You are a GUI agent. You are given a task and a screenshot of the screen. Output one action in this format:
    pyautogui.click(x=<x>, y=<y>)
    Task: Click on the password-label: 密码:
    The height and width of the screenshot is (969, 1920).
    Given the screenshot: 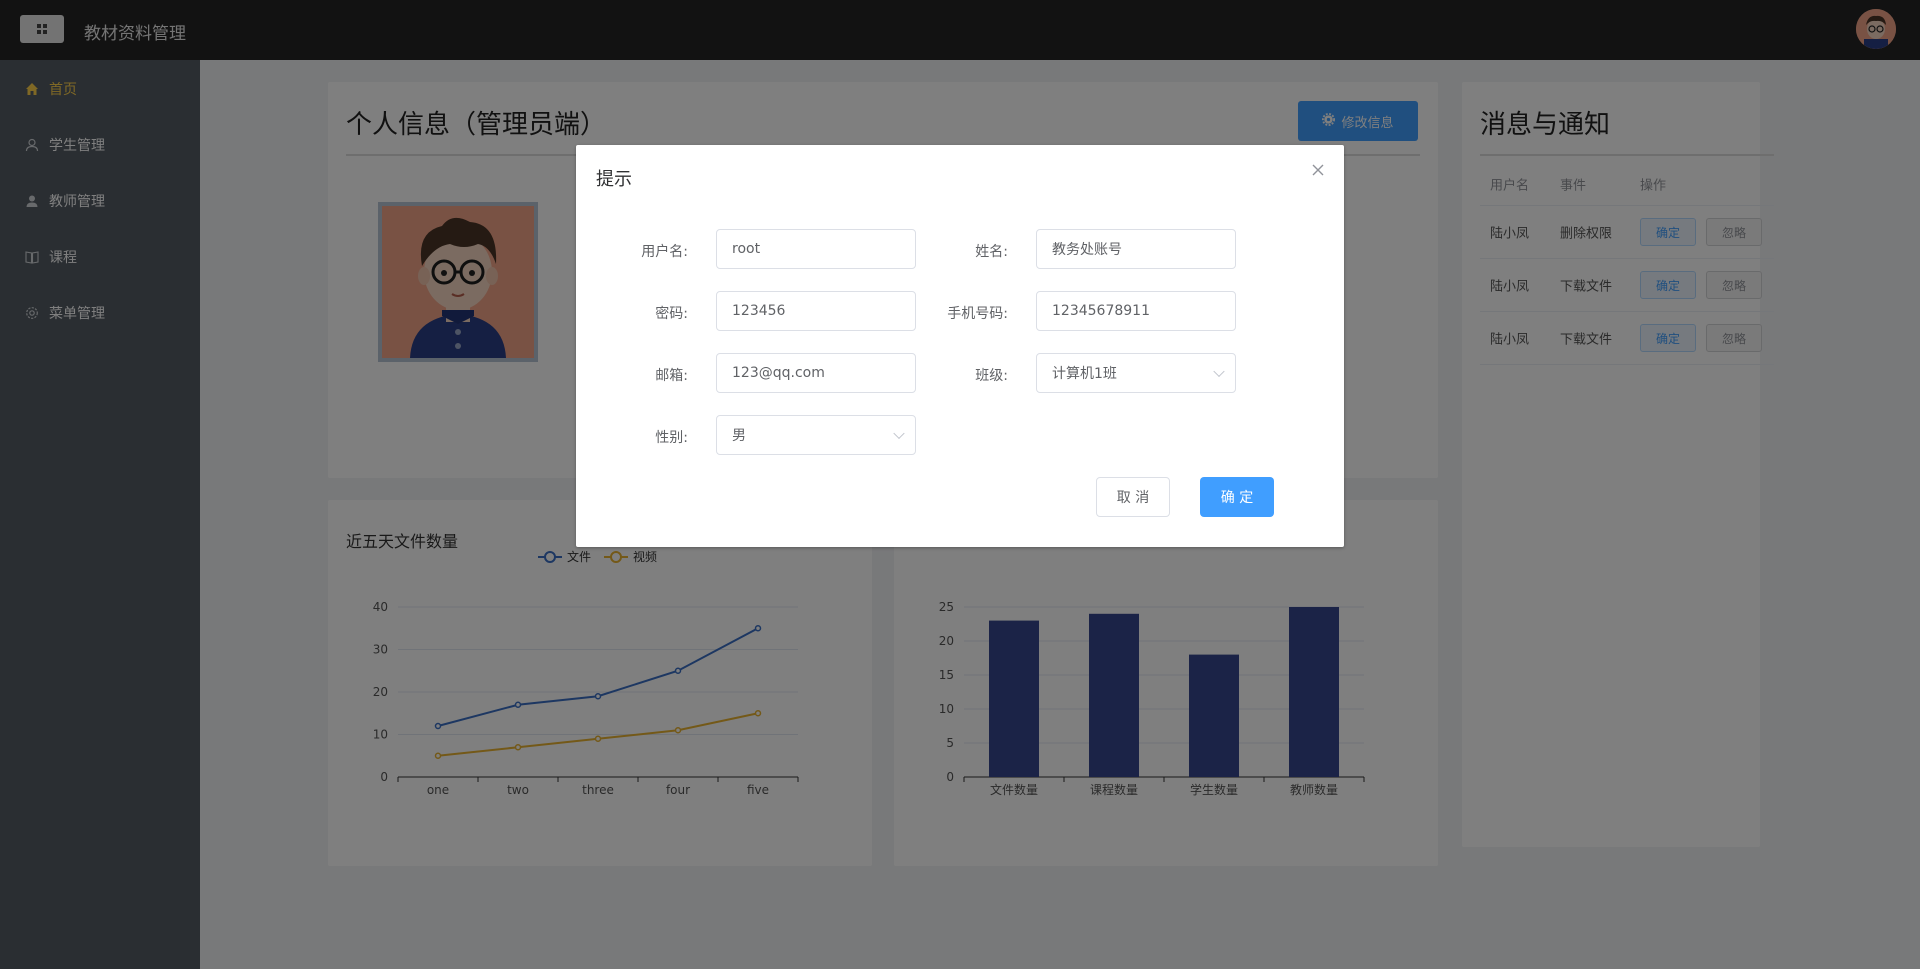 What is the action you would take?
    pyautogui.click(x=671, y=314)
    